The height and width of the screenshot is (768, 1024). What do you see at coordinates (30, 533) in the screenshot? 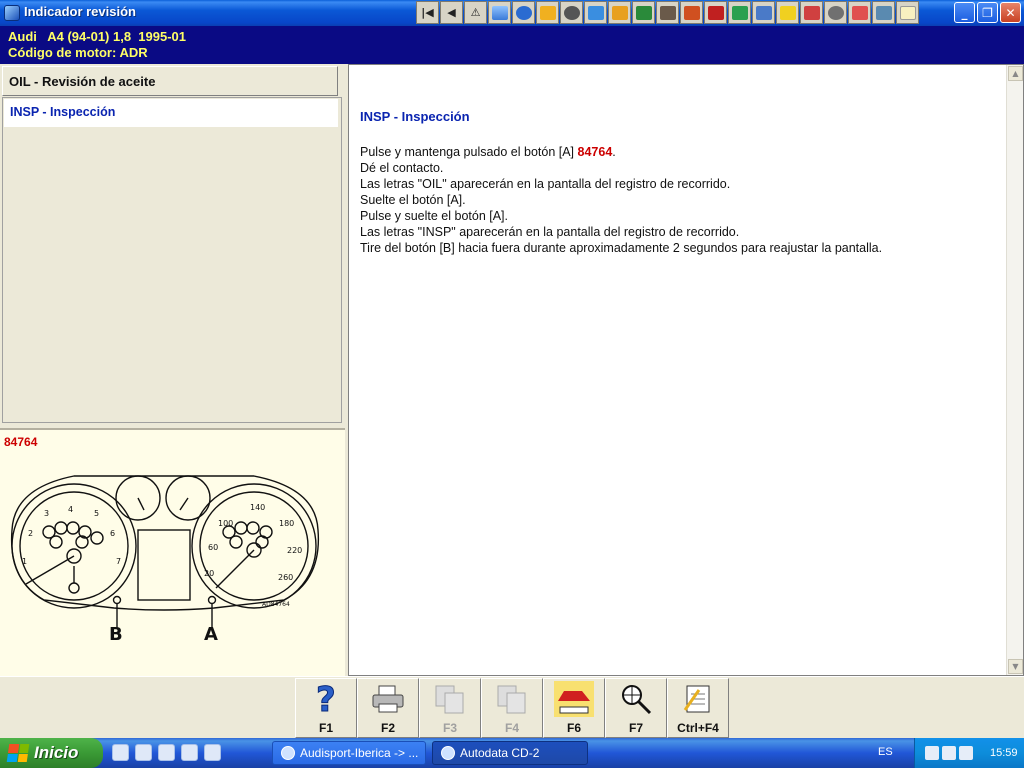
I see `svg-text: 2` at bounding box center [30, 533].